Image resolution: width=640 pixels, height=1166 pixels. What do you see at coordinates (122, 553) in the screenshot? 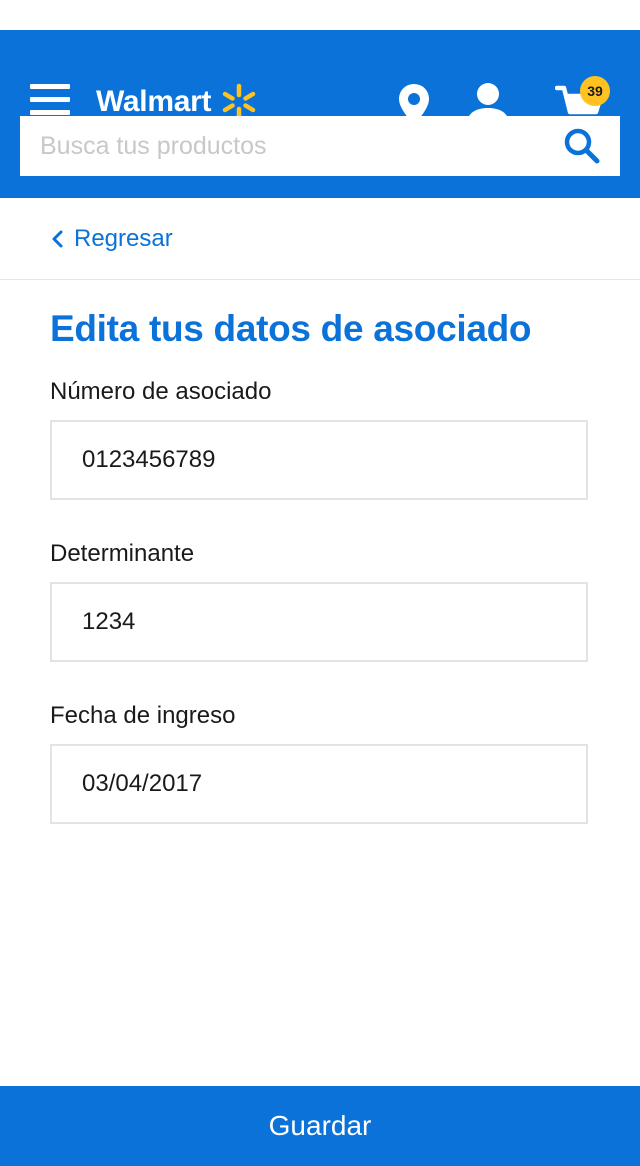
I see `determinante-label: Determinante` at bounding box center [122, 553].